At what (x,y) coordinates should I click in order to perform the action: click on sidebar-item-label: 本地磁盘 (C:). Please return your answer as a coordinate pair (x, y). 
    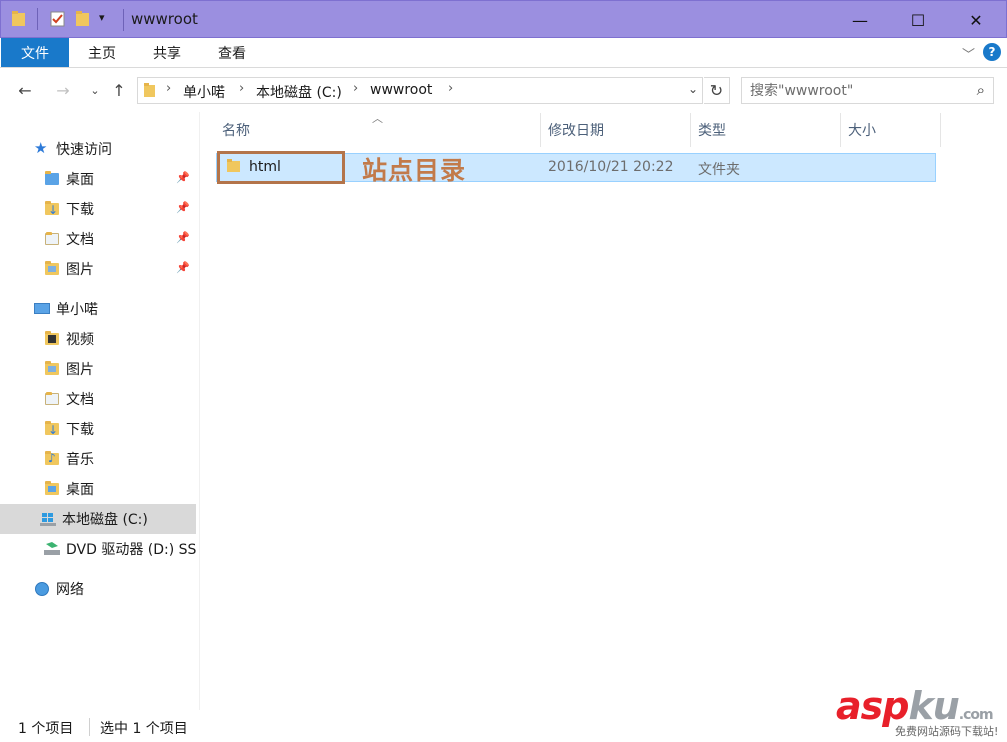
    Looking at the image, I should click on (105, 520).